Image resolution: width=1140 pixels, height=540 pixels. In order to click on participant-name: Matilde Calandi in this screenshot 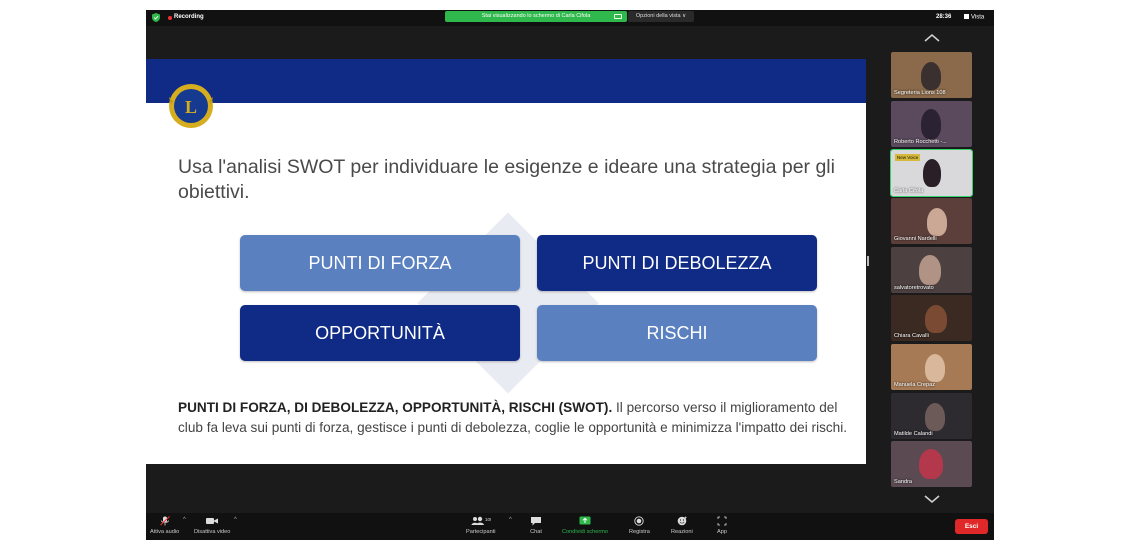, I will do `click(913, 434)`.